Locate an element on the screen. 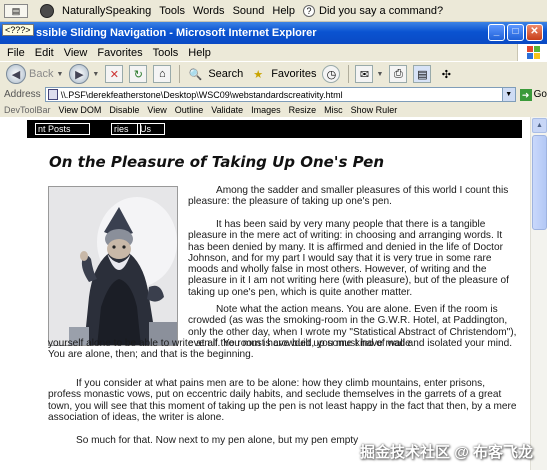  search-icon: 🔍 is located at coordinates (195, 74).